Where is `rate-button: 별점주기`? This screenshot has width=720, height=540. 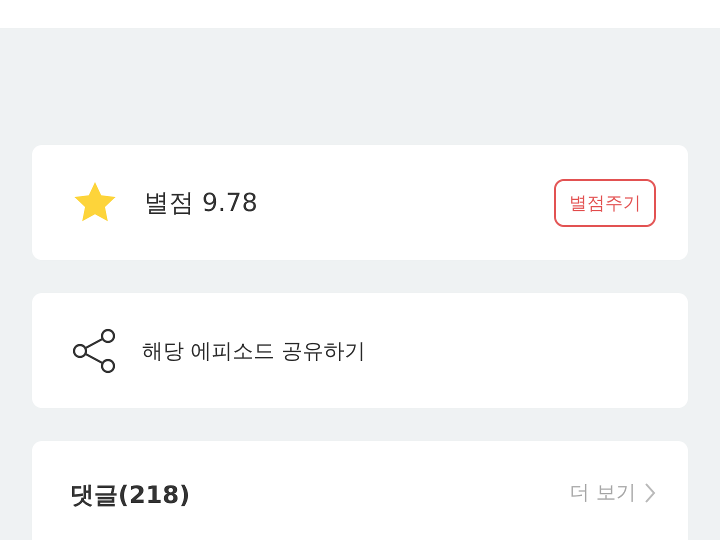 rate-button: 별점주기 is located at coordinates (605, 202).